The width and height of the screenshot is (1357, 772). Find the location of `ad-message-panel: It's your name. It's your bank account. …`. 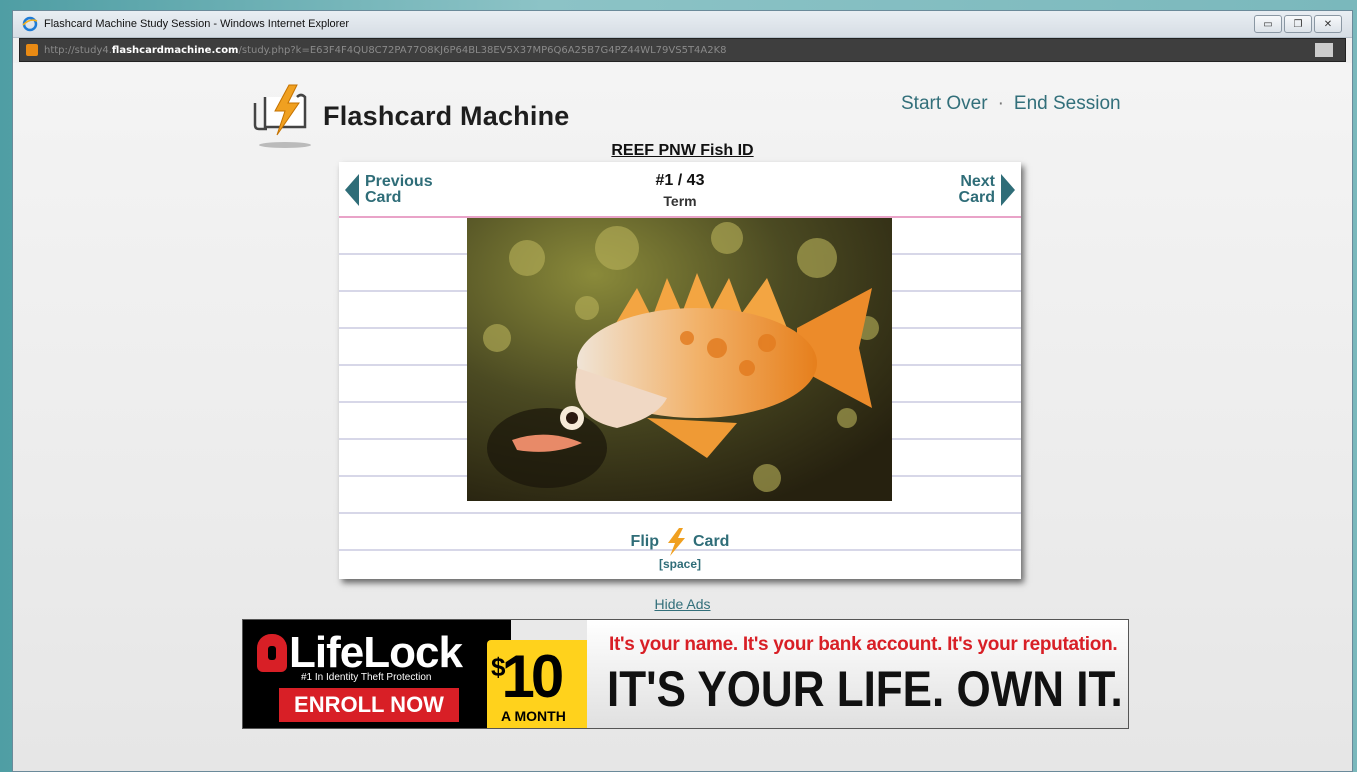

ad-message-panel: It's your name. It's your bank account. … is located at coordinates (857, 674).